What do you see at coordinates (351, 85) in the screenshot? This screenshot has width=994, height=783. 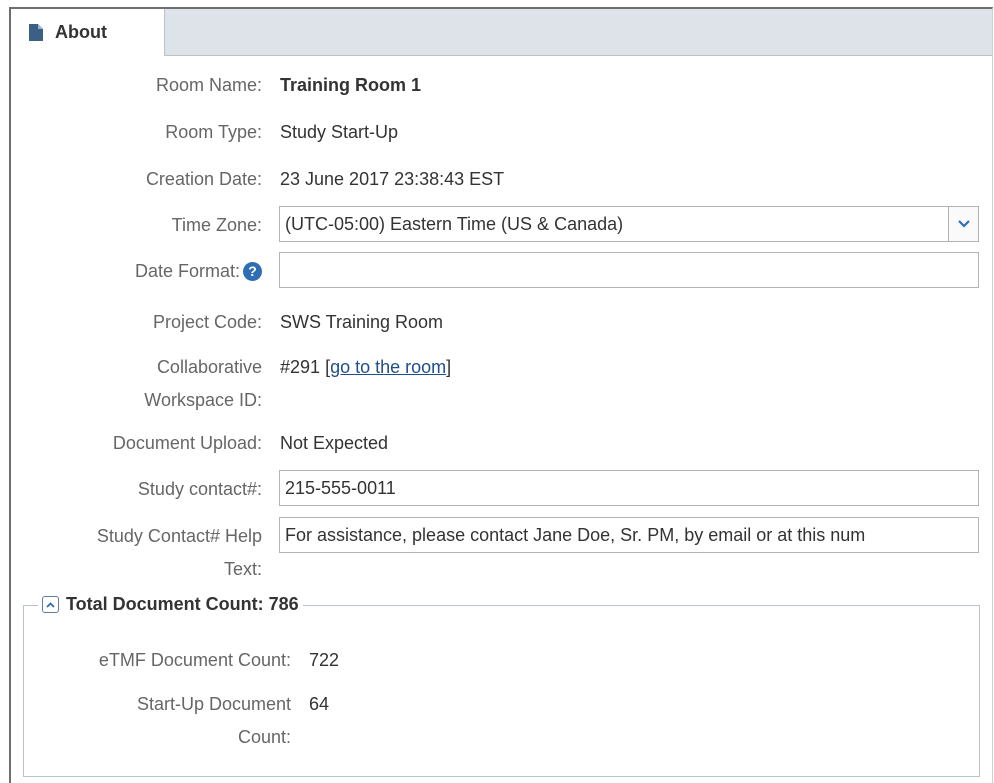 I see `room-name-value: Training Room 1` at bounding box center [351, 85].